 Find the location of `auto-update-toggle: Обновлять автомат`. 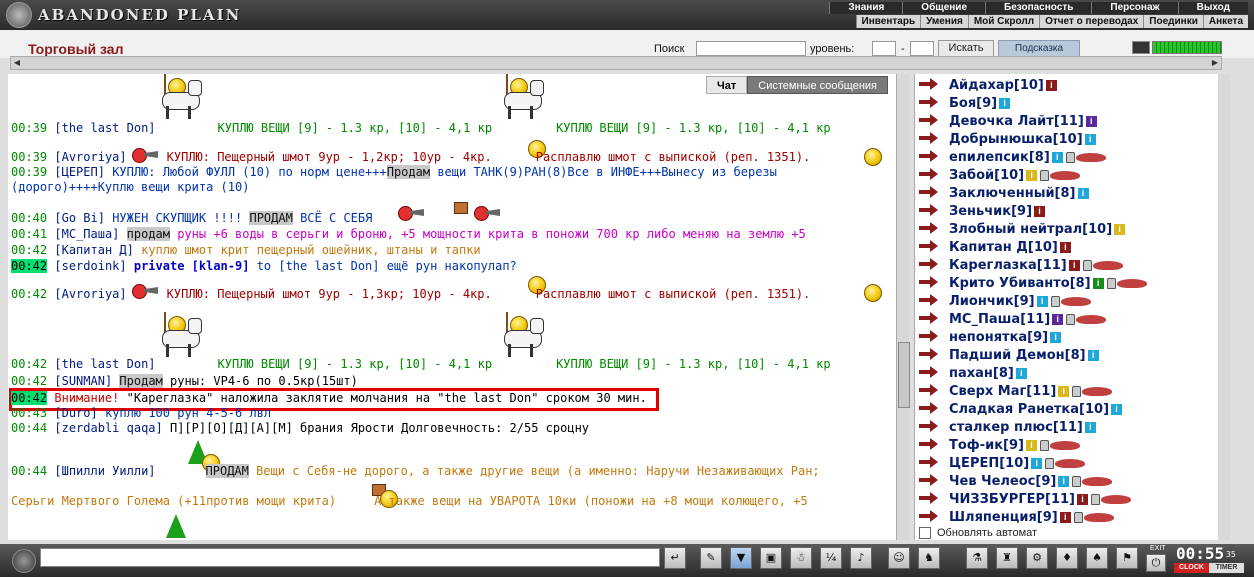

auto-update-toggle: Обновлять автомат is located at coordinates (978, 533).